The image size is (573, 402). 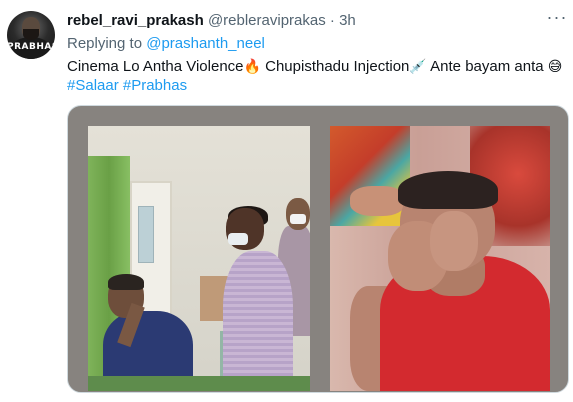 I want to click on syringe-emoji-icon: 💉, so click(x=418, y=67).